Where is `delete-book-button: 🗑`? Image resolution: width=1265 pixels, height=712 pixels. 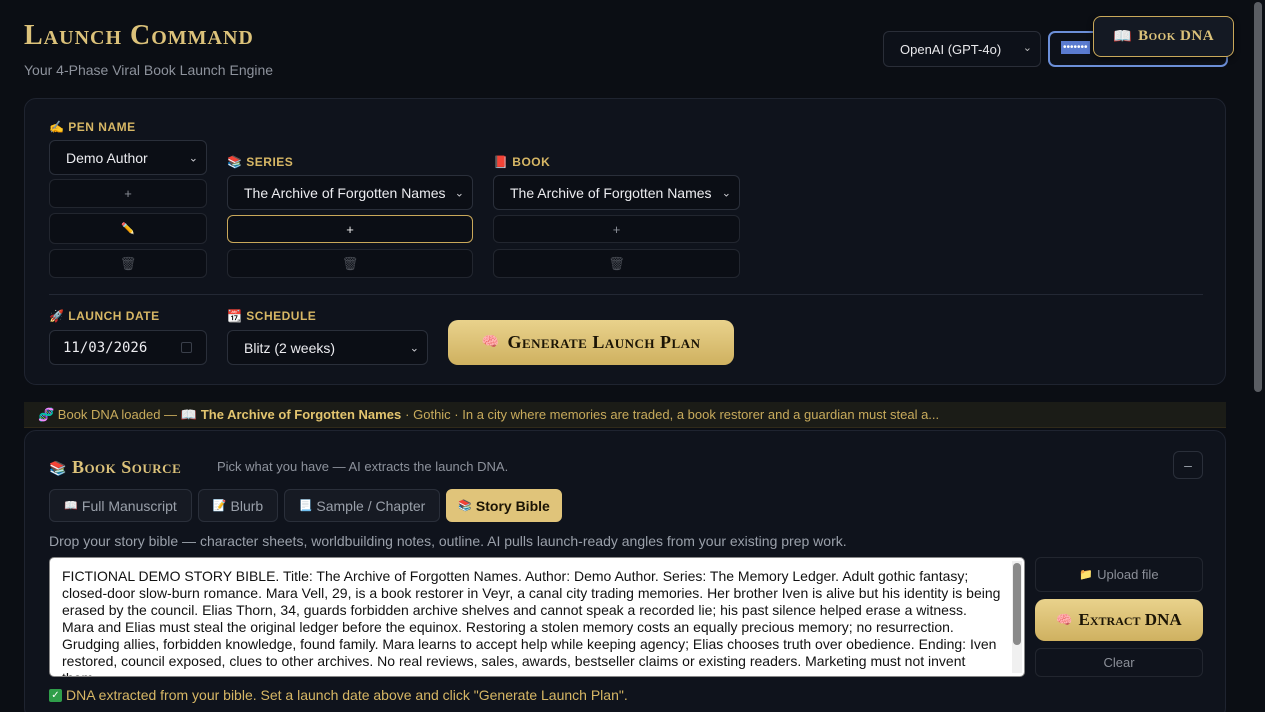
delete-book-button: 🗑 is located at coordinates (616, 263).